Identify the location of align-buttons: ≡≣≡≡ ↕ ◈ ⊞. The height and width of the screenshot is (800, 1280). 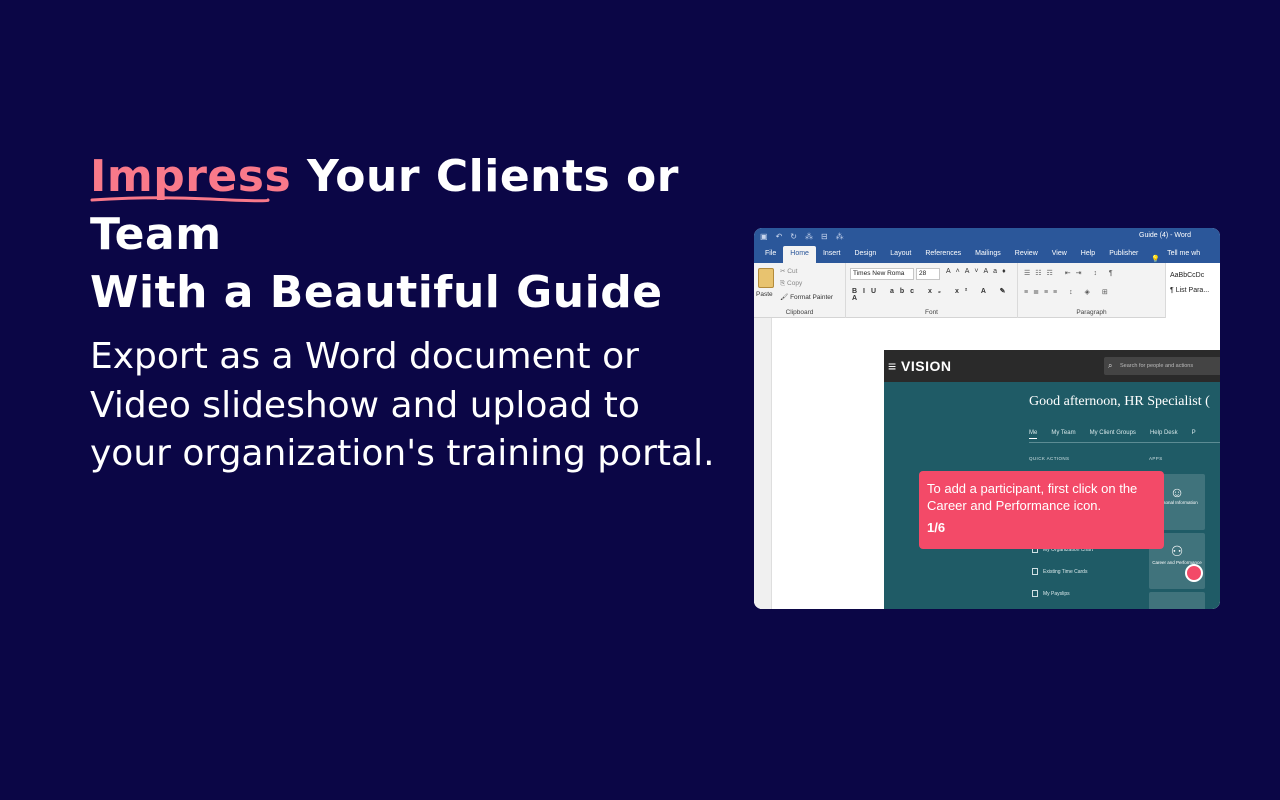
(1068, 292).